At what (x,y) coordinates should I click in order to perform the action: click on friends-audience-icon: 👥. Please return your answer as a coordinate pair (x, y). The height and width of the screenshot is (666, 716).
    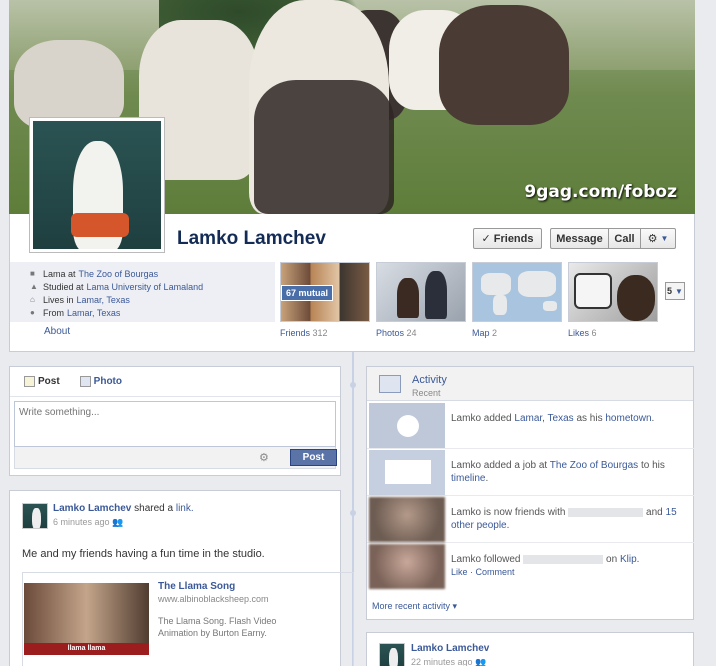
    Looking at the image, I should click on (481, 661).